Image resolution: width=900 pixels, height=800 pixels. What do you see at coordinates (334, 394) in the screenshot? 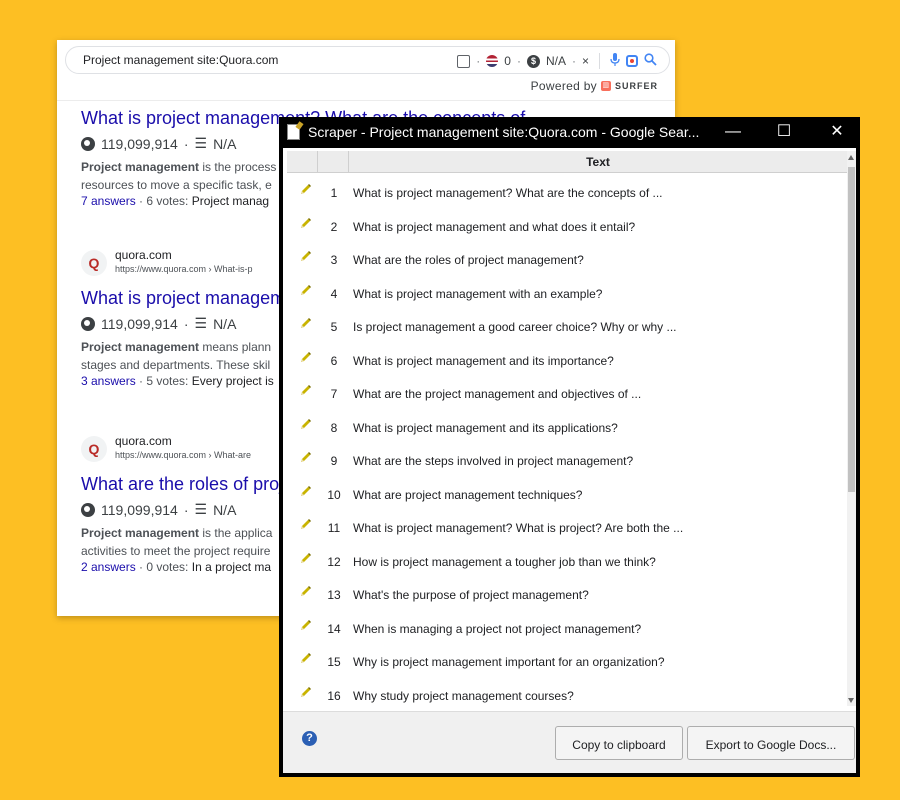
I see `row-number: 7` at bounding box center [334, 394].